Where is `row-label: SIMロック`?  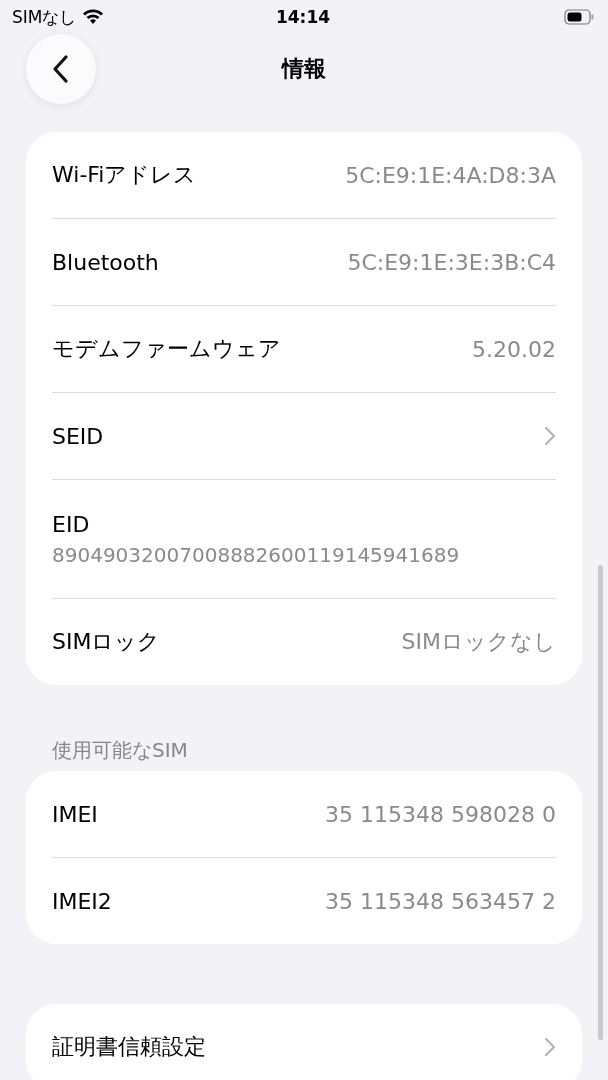
row-label: SIMロック is located at coordinates (106, 642).